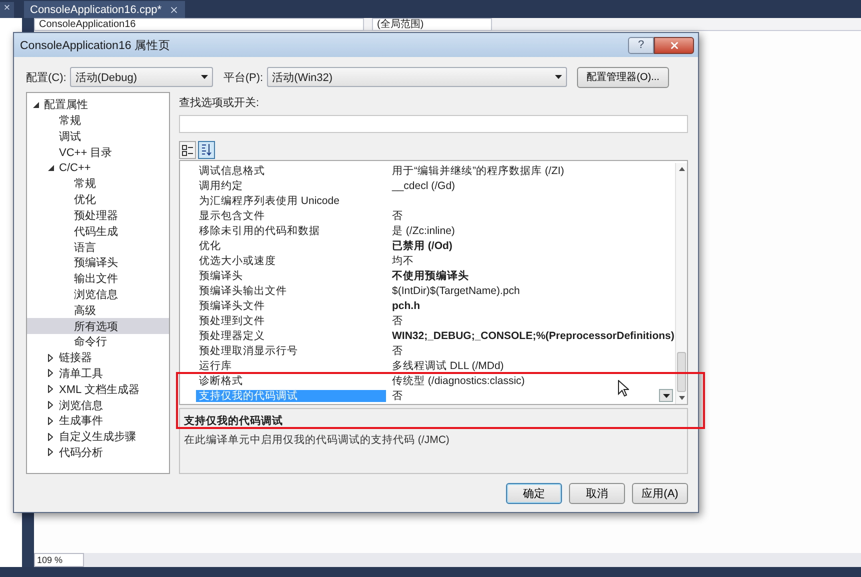  I want to click on tree-item: 预处理器, so click(98, 216).